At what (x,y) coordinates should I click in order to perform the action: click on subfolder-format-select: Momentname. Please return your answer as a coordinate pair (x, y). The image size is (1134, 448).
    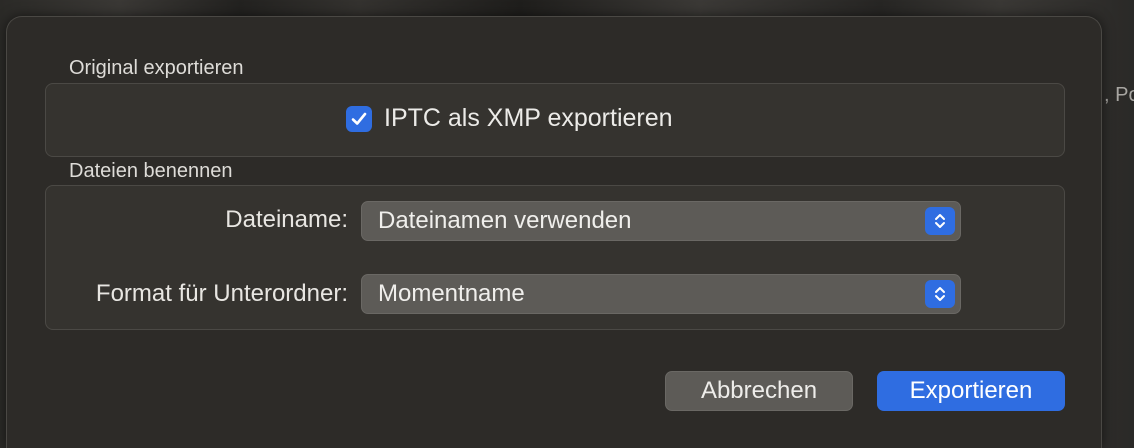
    Looking at the image, I should click on (661, 294).